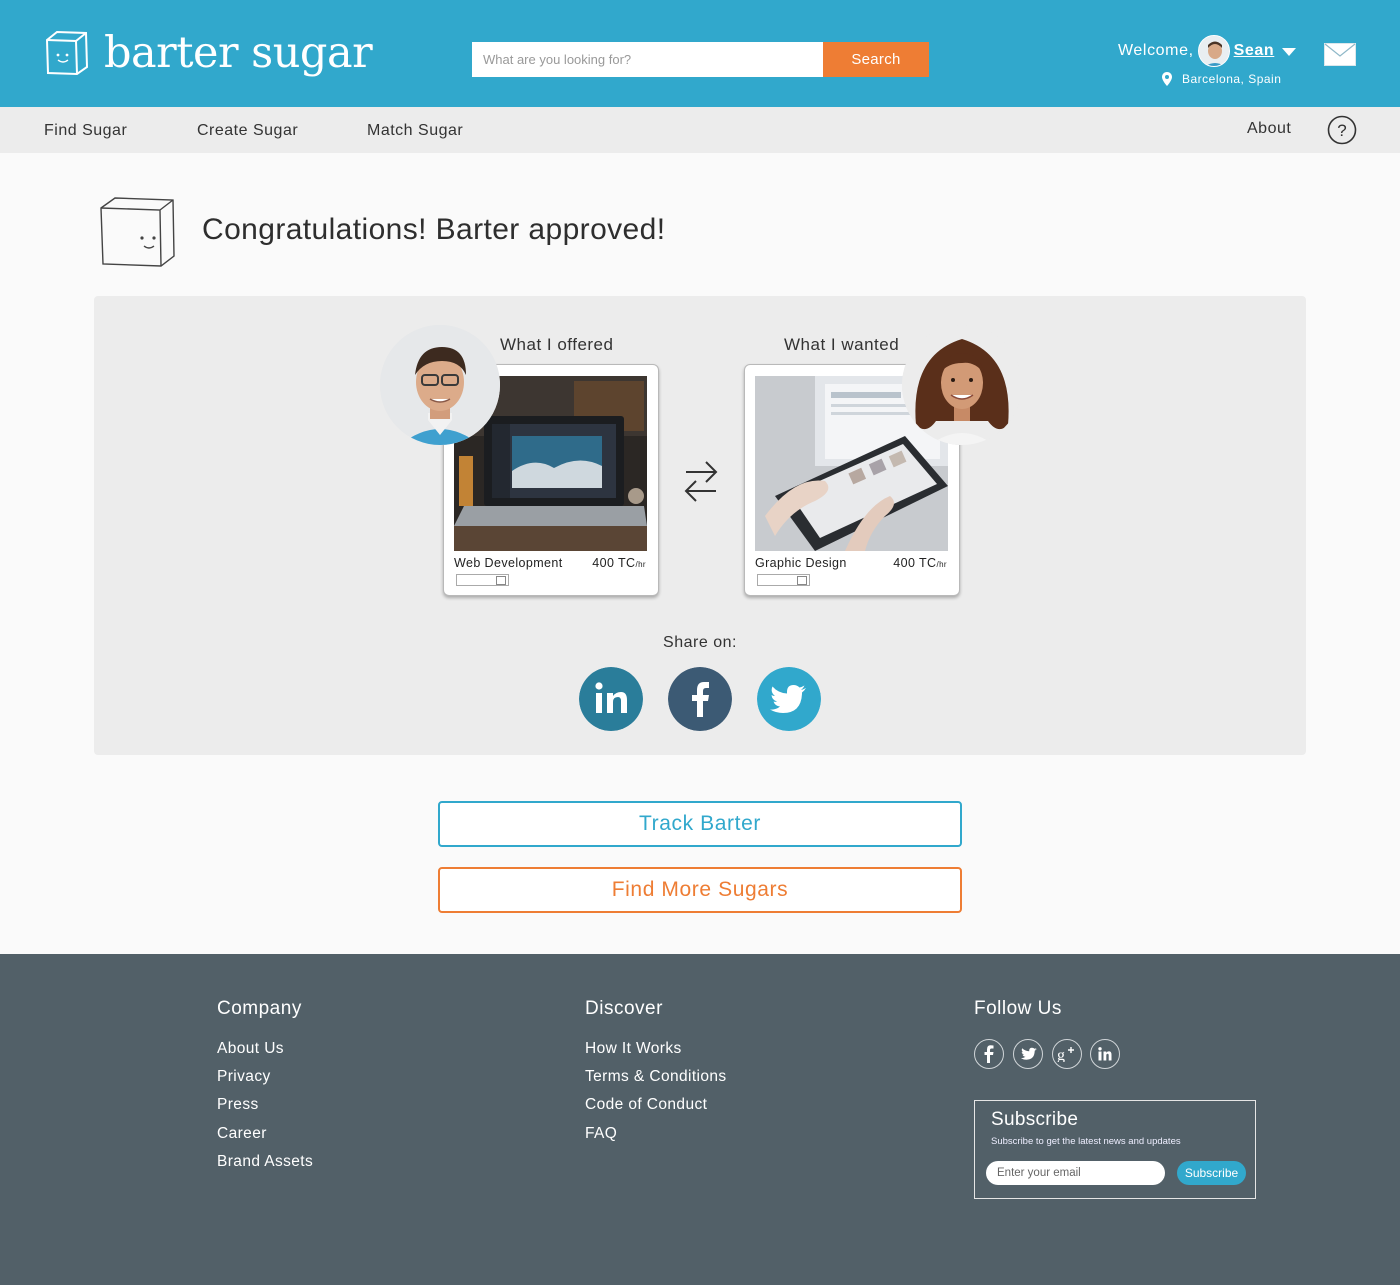 Image resolution: width=1400 pixels, height=1285 pixels. Describe the element at coordinates (1340, 54) in the screenshot. I see `mail-icon` at that location.